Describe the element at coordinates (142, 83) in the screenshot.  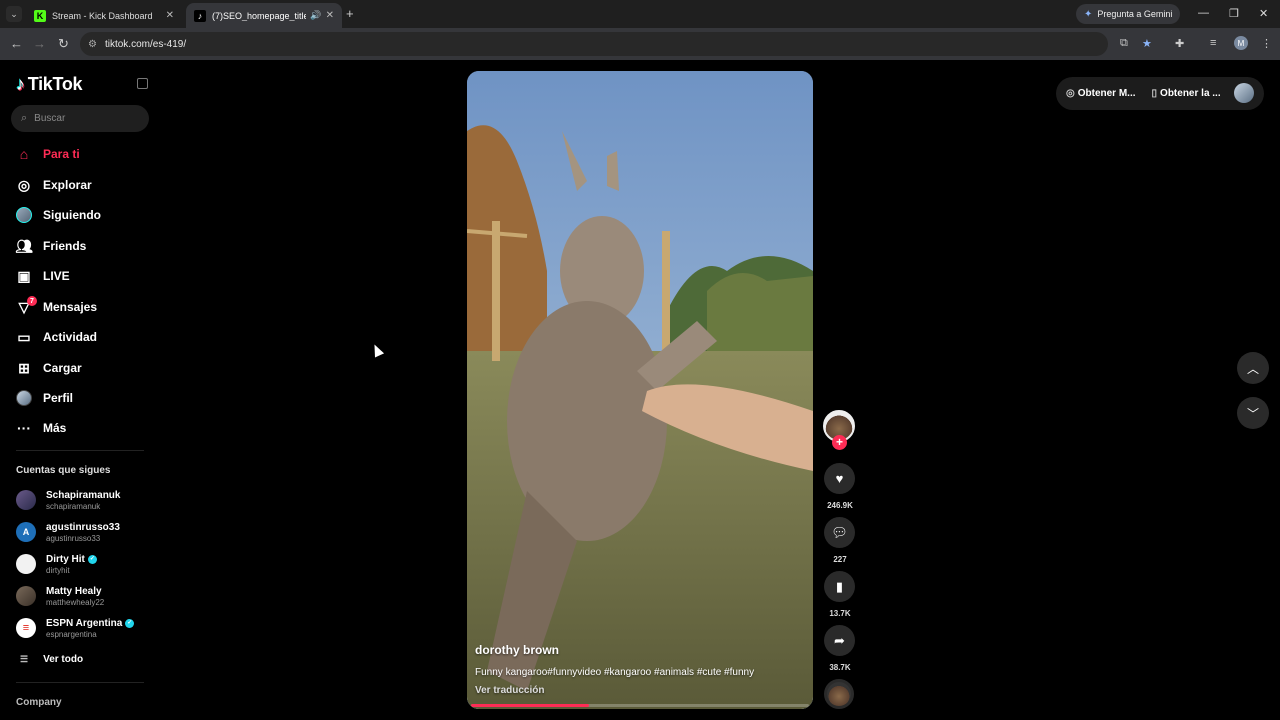
I see `collapse-sidebar-icon` at that location.